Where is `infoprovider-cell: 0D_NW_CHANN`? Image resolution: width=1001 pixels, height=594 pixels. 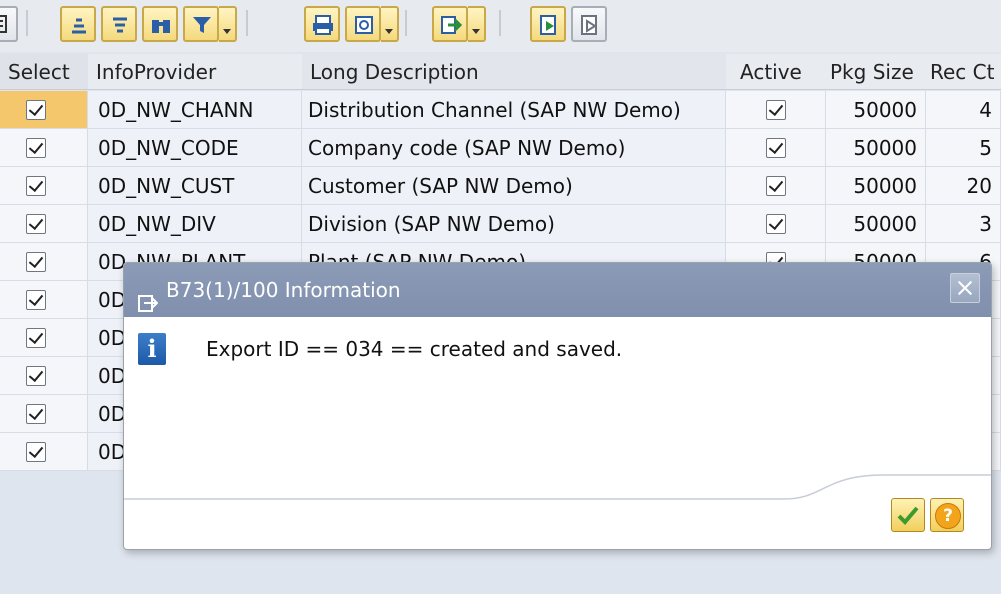 infoprovider-cell: 0D_NW_CHANN is located at coordinates (195, 110).